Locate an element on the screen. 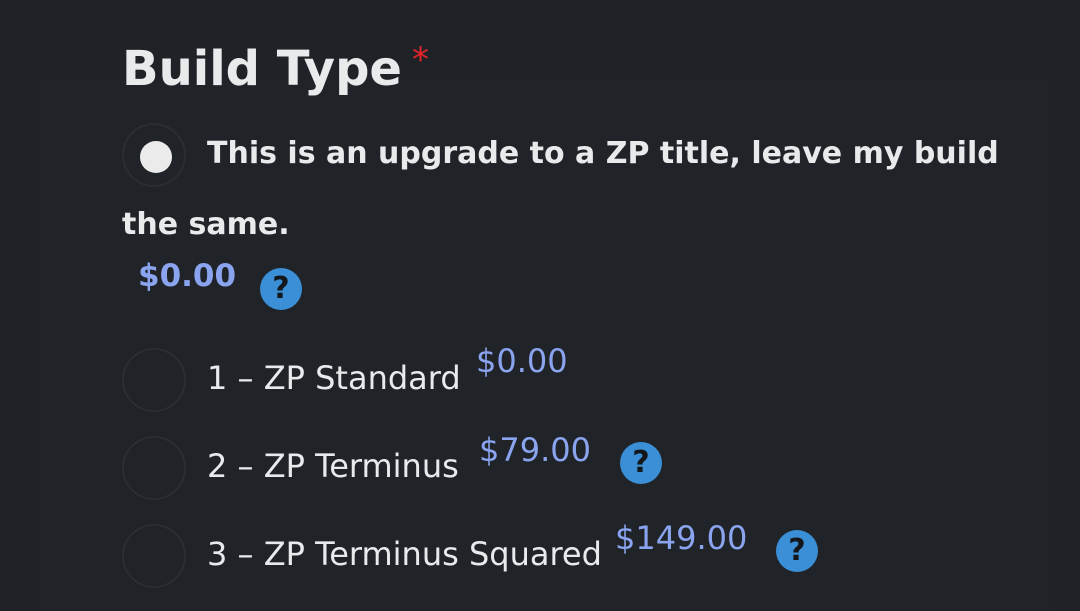 This screenshot has height=611, width=1080. option-upgrade-label-line2: the same. is located at coordinates (206, 224).